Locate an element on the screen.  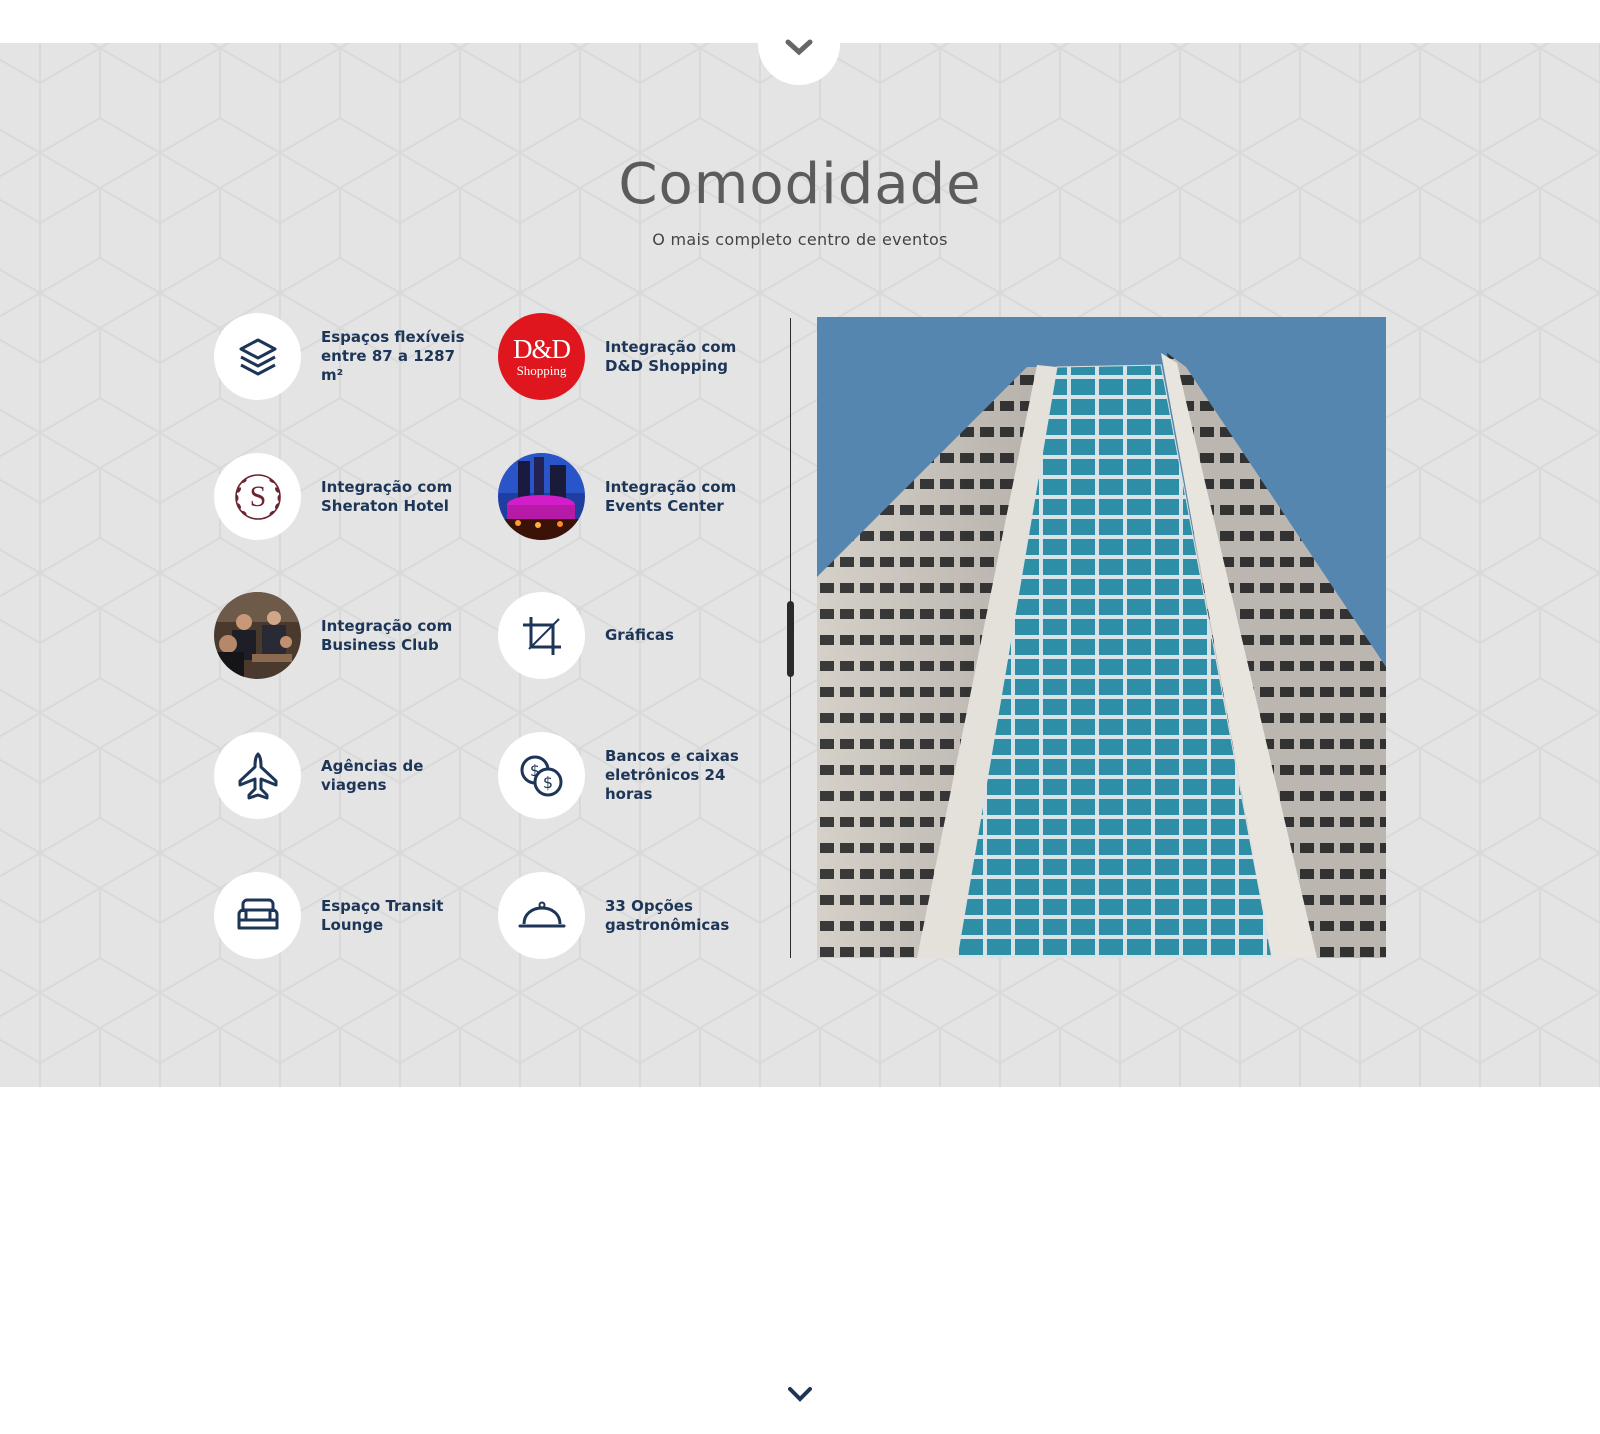
svg-text: S is located at coordinates (257, 496).